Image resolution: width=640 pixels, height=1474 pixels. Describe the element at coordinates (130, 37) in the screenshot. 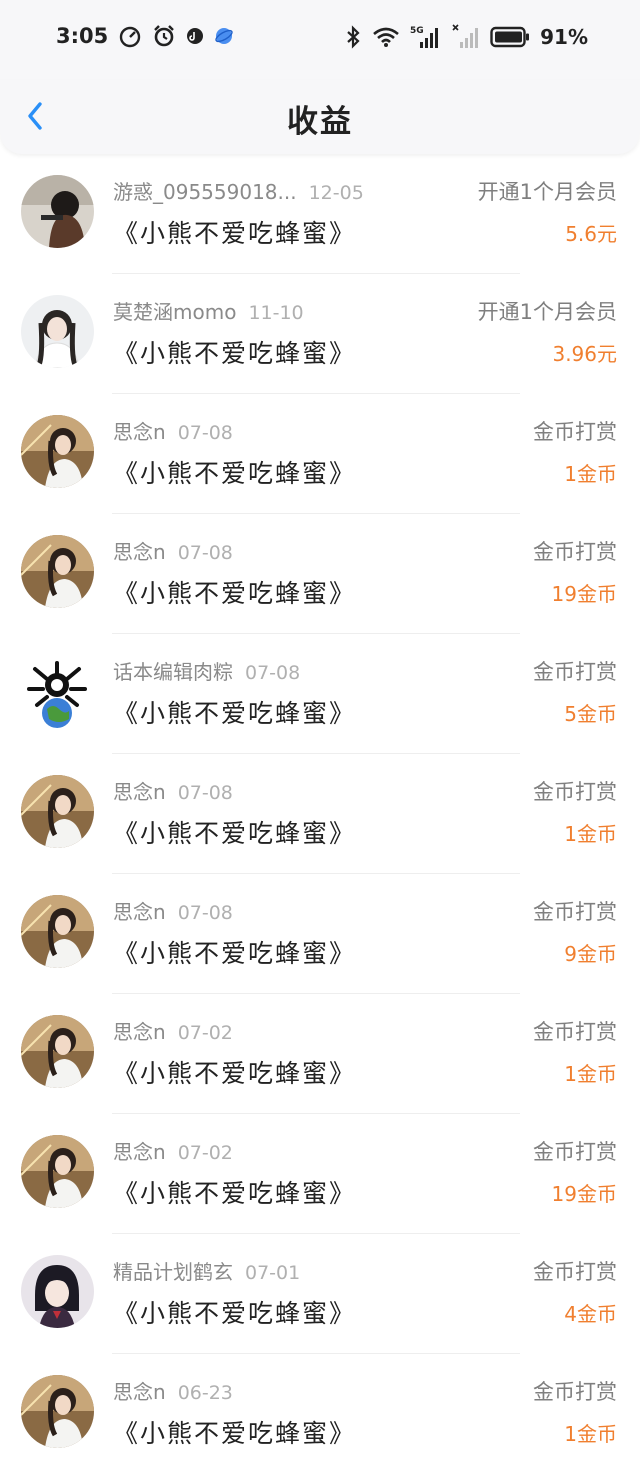

I see `speed-icon` at that location.